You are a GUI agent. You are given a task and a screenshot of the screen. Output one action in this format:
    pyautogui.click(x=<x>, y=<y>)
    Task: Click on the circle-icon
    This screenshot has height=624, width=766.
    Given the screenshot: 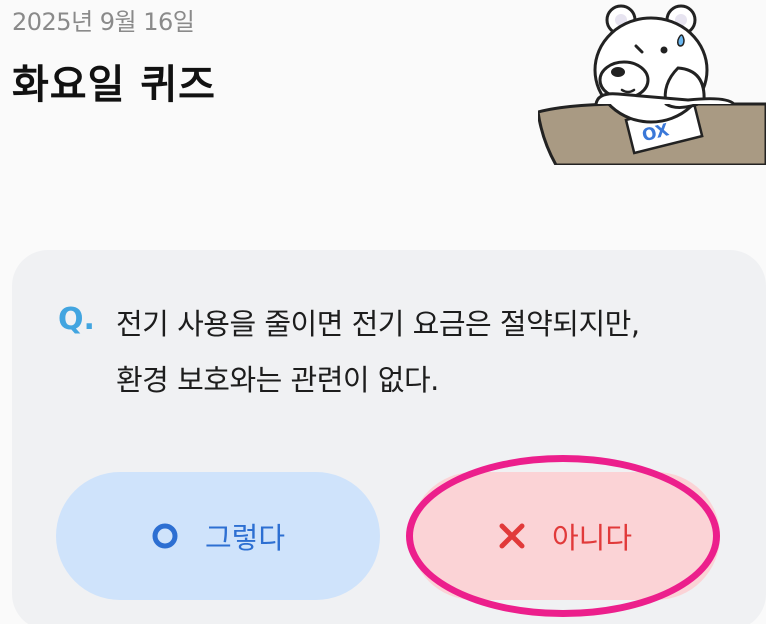 What is the action you would take?
    pyautogui.click(x=165, y=536)
    